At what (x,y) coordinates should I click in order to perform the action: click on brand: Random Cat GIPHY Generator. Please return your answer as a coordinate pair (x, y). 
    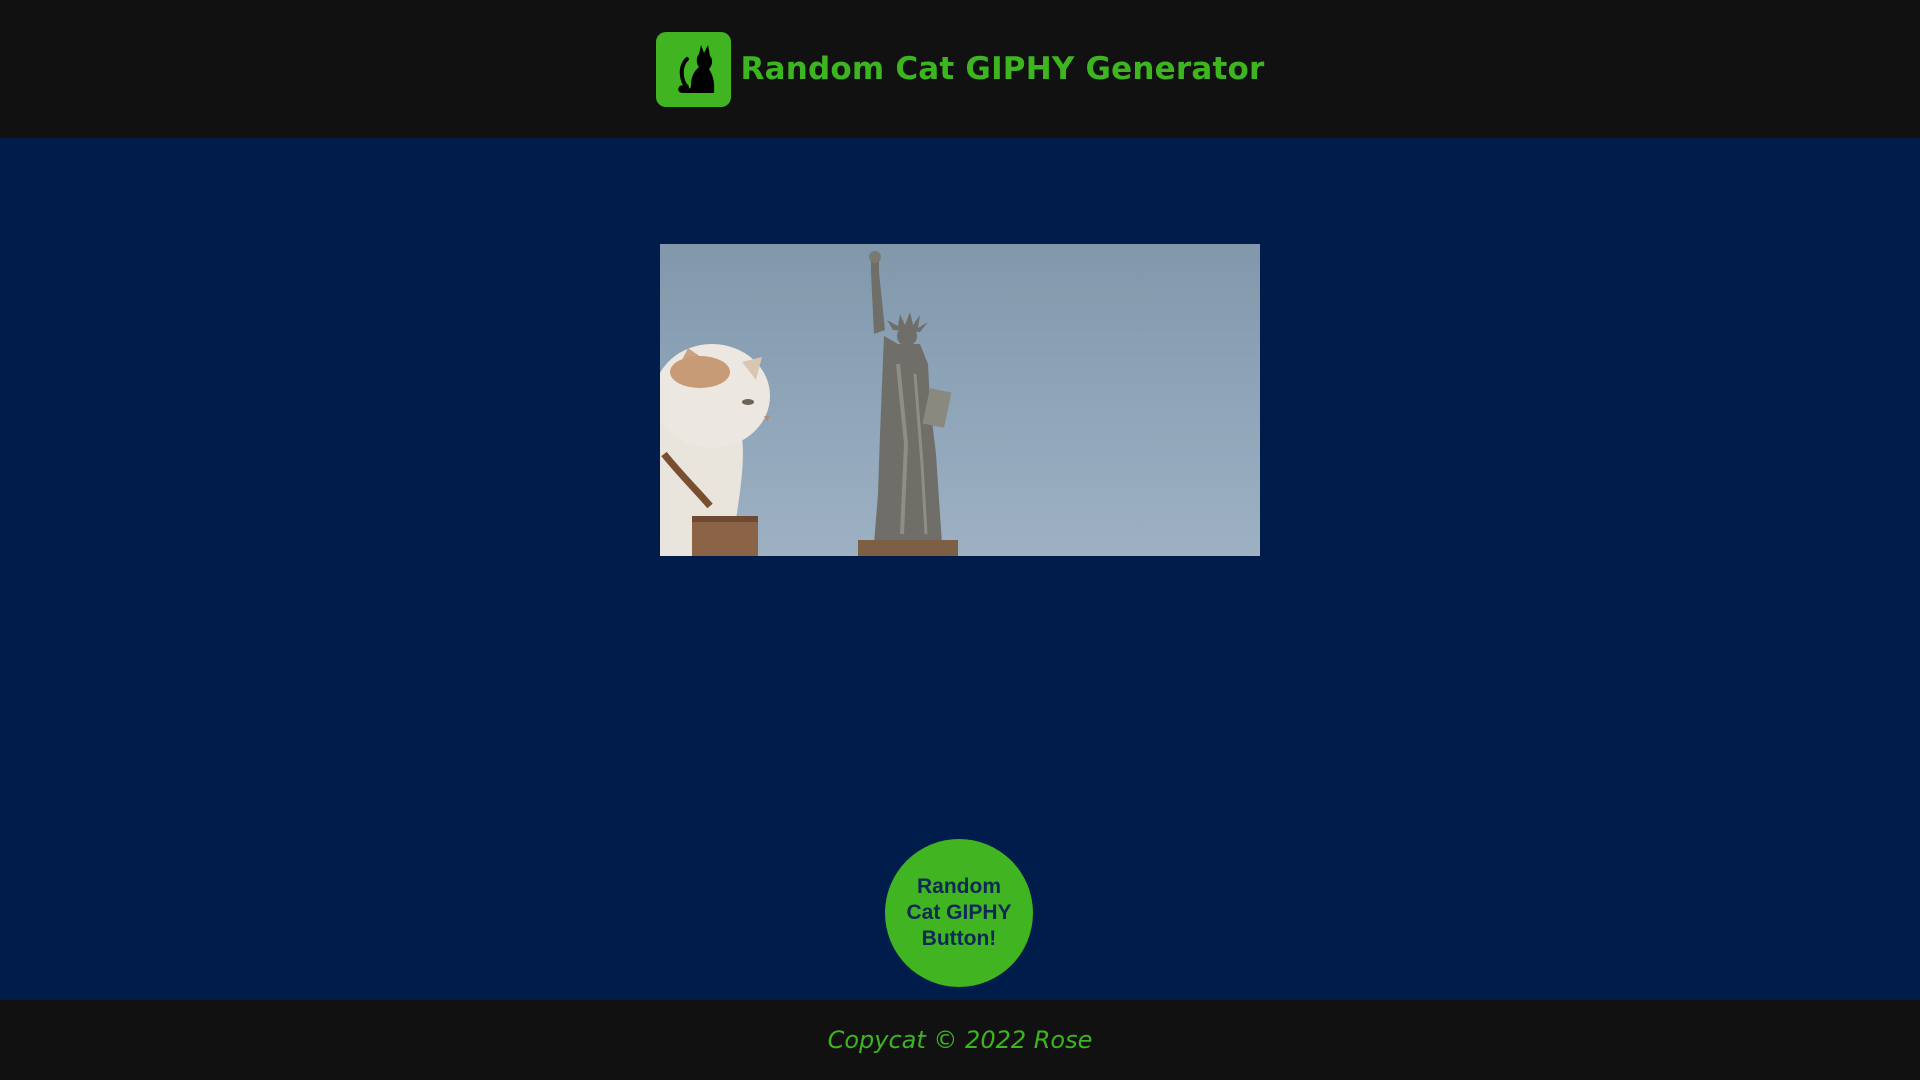
    Looking at the image, I should click on (960, 69).